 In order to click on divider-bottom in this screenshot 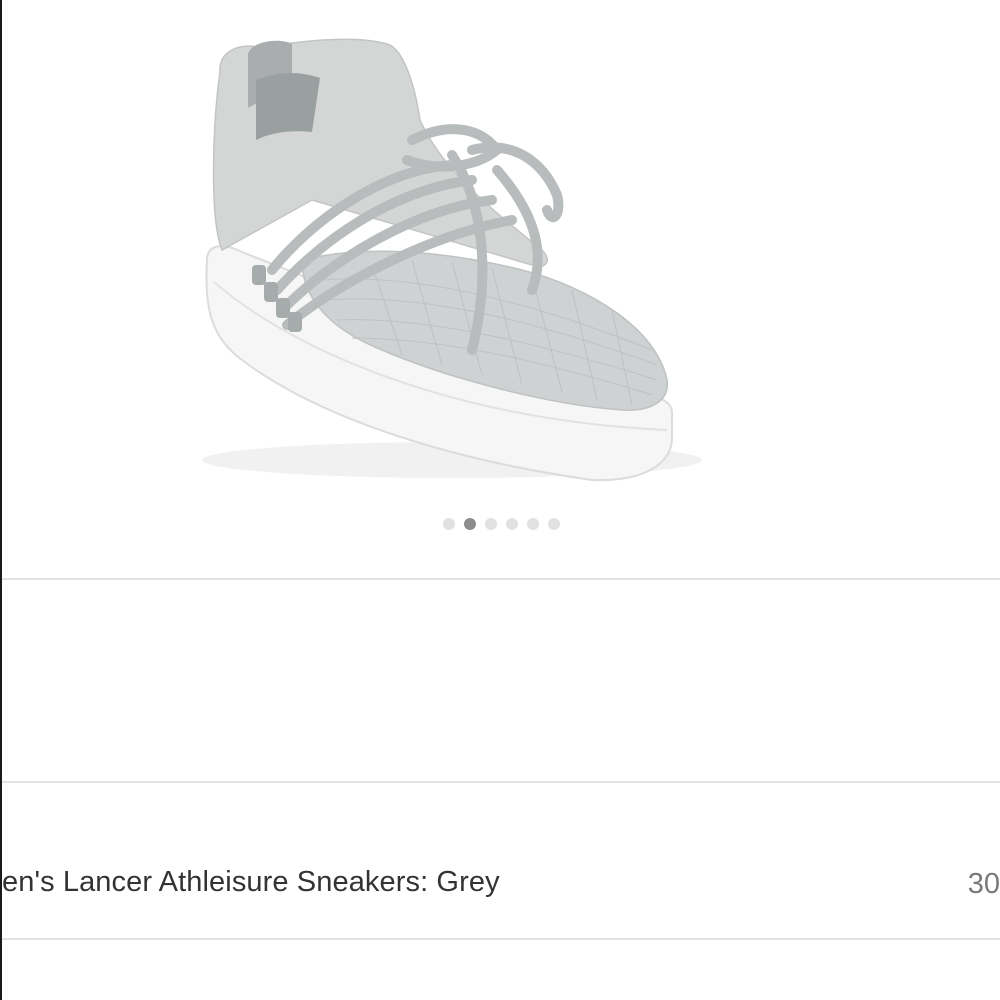, I will do `click(501, 939)`.